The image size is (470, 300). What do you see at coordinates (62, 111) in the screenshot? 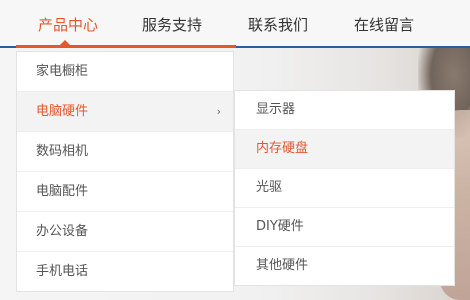
I see `menu-item-label: 电脑硬件` at bounding box center [62, 111].